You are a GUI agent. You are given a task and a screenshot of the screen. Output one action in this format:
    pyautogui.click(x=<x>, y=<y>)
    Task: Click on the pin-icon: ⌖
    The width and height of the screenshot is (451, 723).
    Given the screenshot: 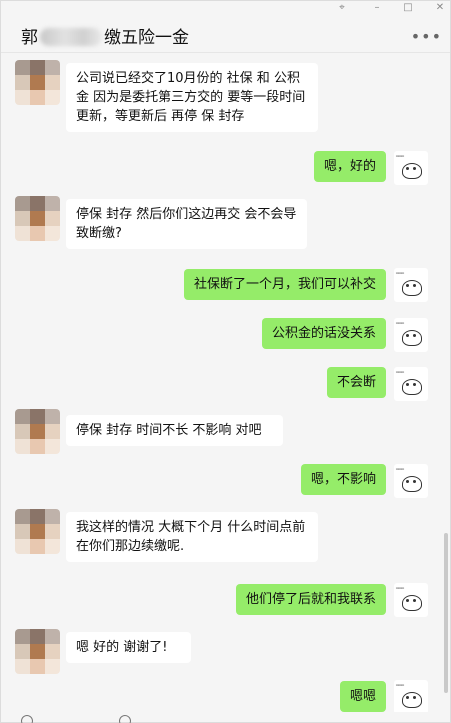 What is the action you would take?
    pyautogui.click(x=342, y=8)
    